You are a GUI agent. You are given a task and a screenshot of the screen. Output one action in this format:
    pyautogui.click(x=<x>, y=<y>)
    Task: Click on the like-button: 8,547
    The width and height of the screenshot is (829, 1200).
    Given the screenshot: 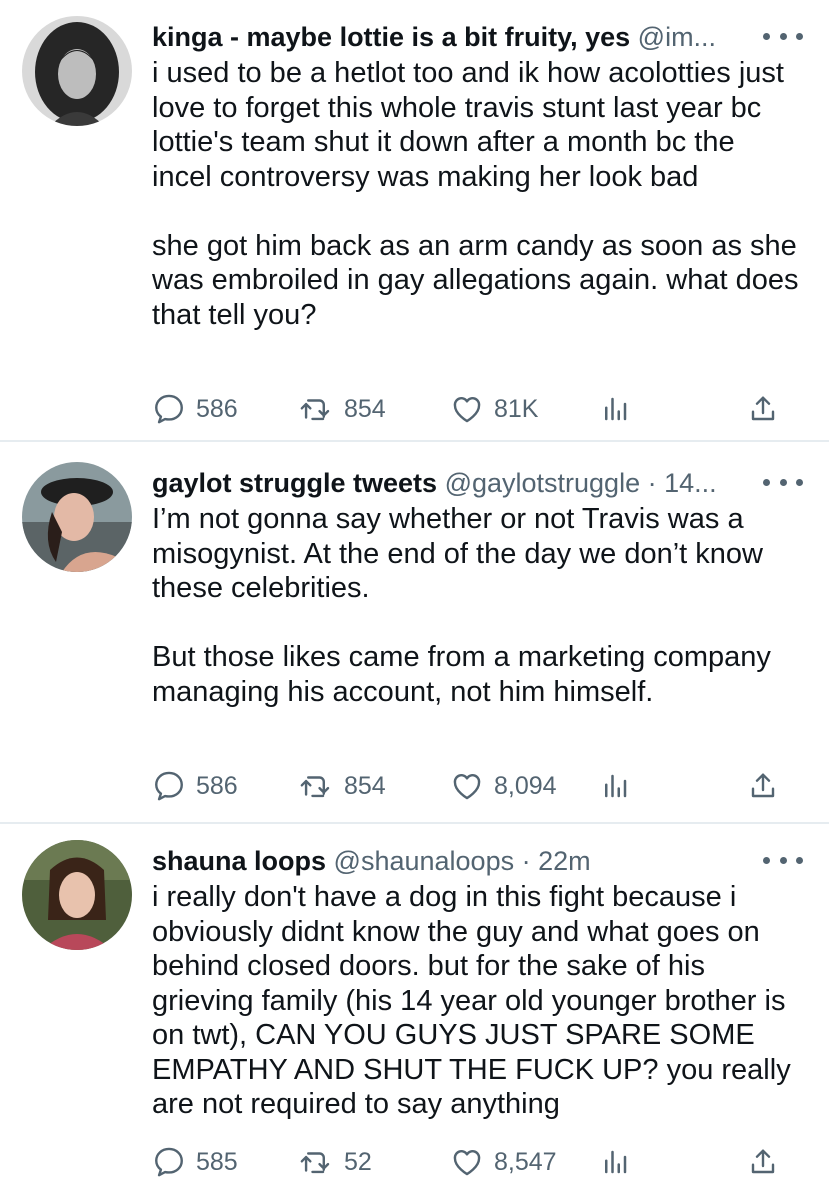 What is the action you would take?
    pyautogui.click(x=503, y=1162)
    